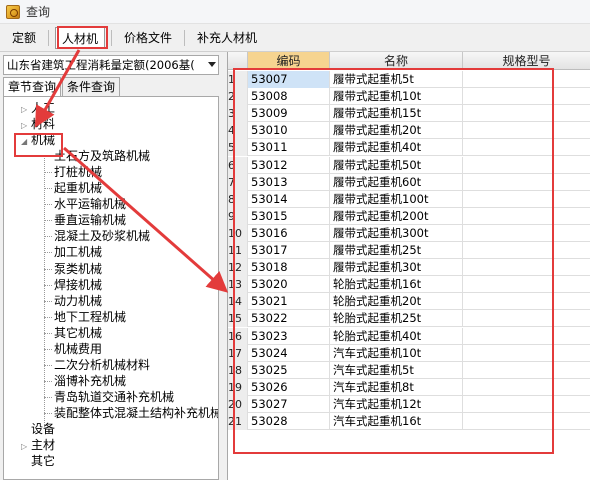  I want to click on table-row: 16 53023 轮胎式起重机40t, so click(409, 336).